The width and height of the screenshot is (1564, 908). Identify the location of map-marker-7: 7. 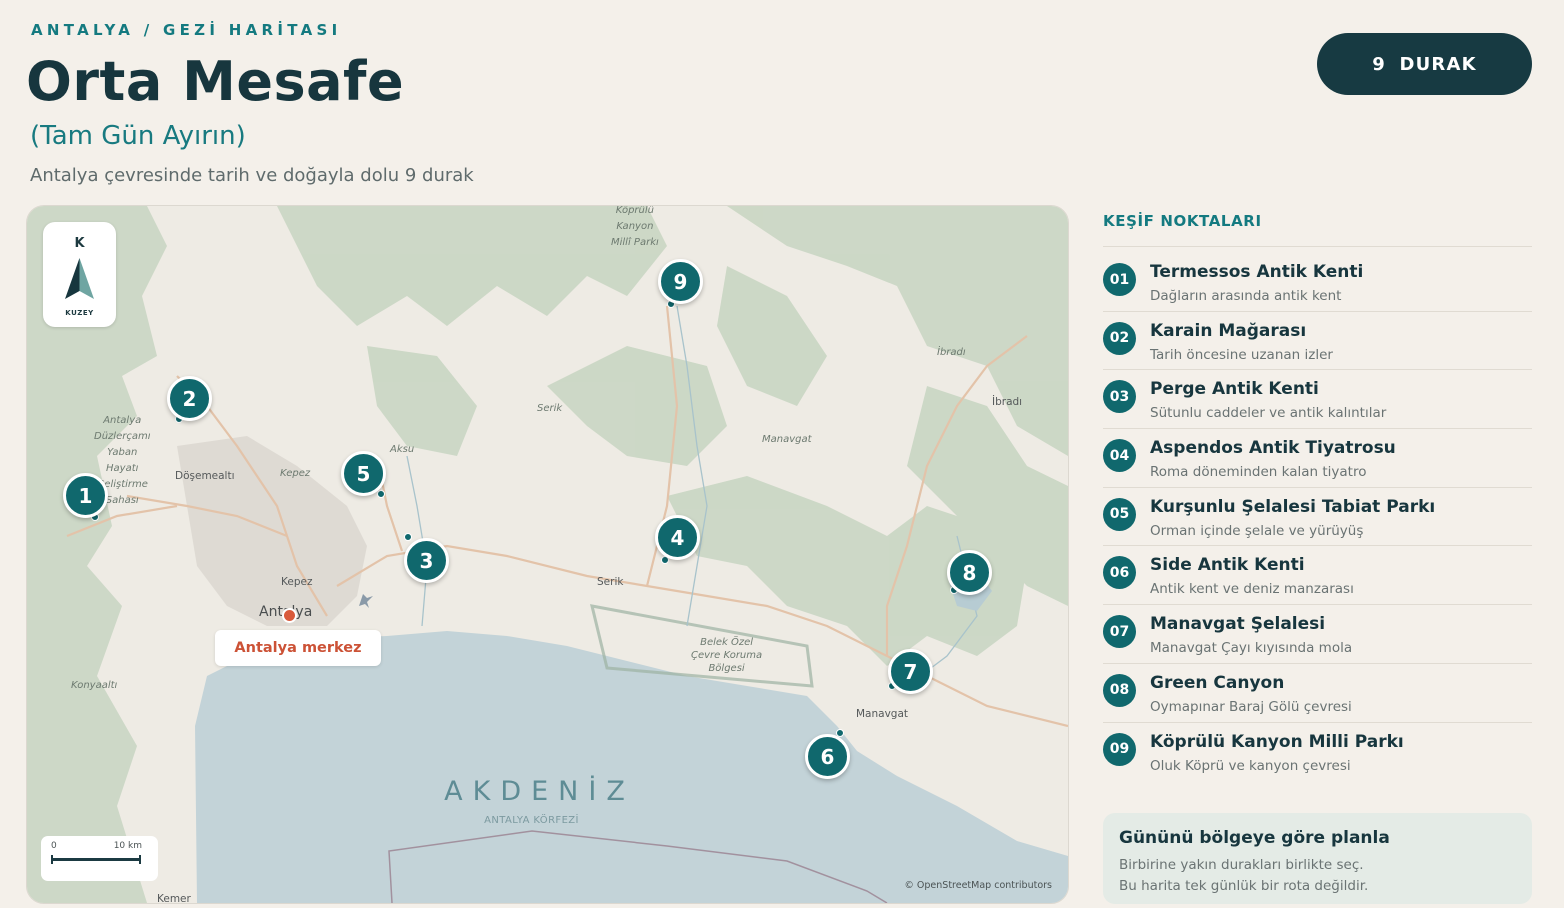
(910, 671).